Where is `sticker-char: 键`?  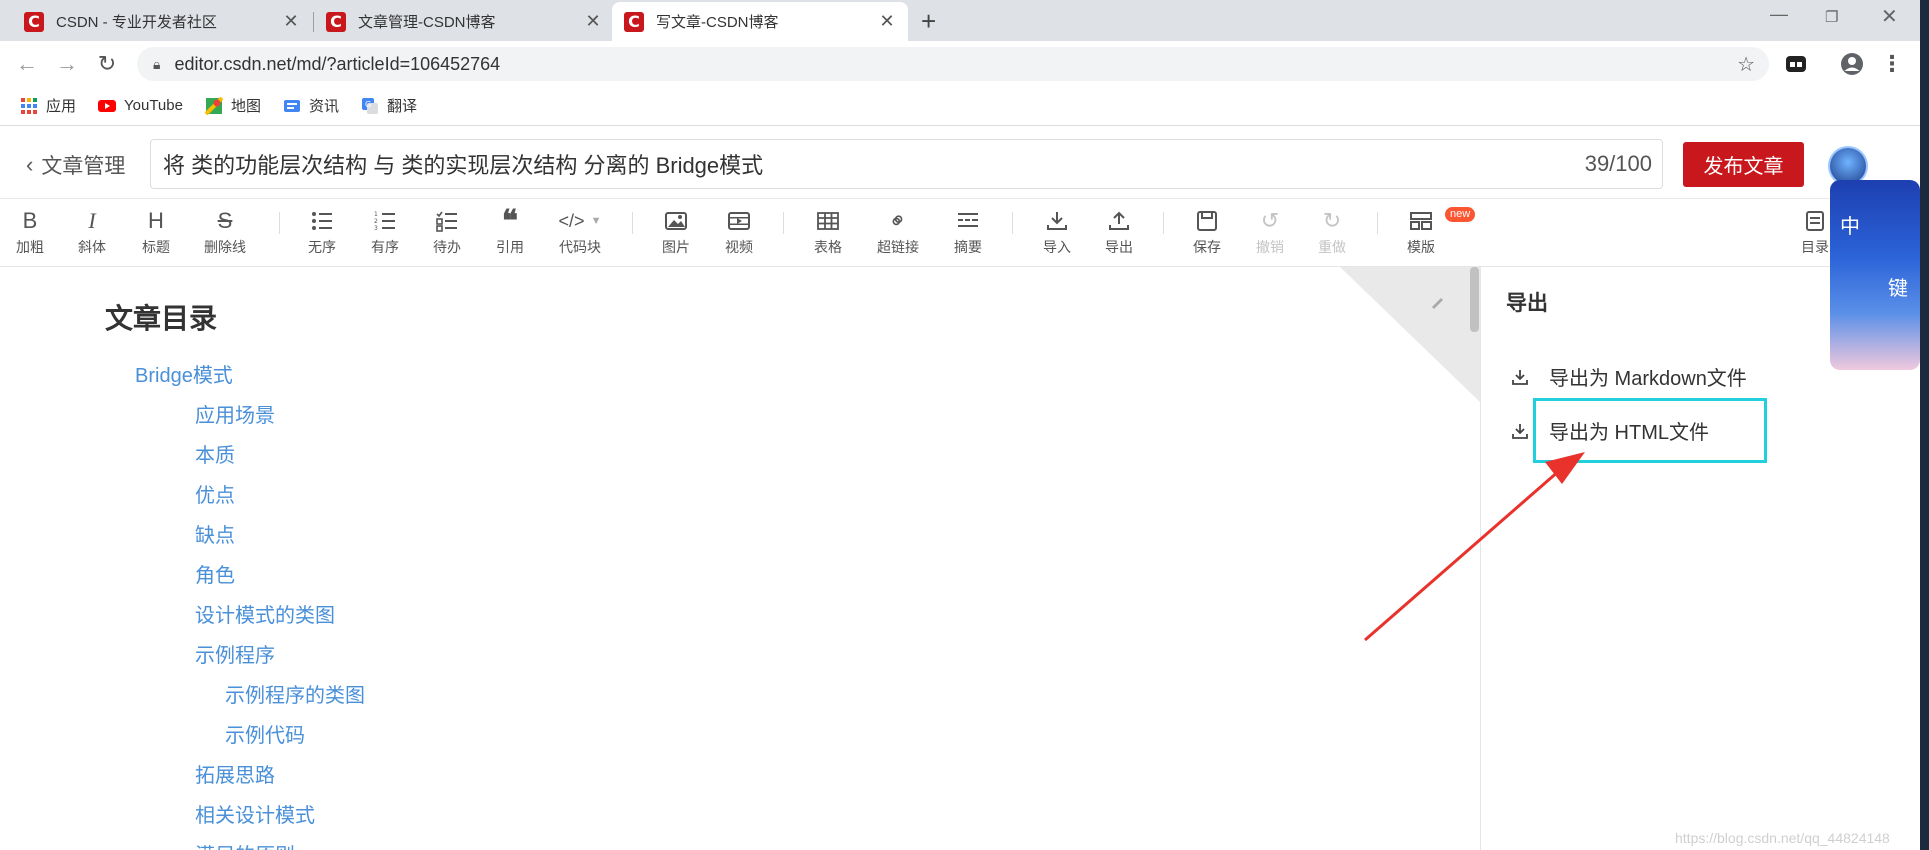 sticker-char: 键 is located at coordinates (1898, 289).